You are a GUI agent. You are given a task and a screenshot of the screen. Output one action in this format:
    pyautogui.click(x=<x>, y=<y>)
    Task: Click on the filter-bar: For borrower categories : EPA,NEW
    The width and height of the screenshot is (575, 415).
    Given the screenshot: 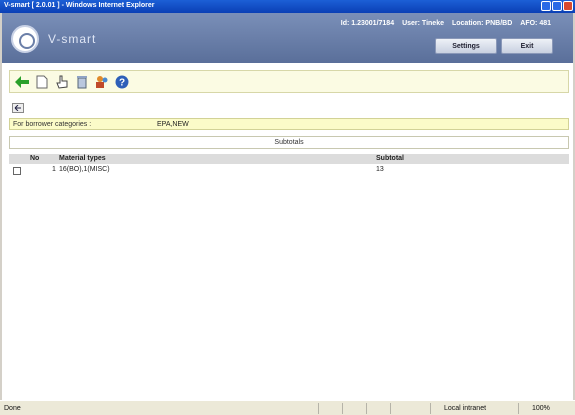 What is the action you would take?
    pyautogui.click(x=289, y=124)
    